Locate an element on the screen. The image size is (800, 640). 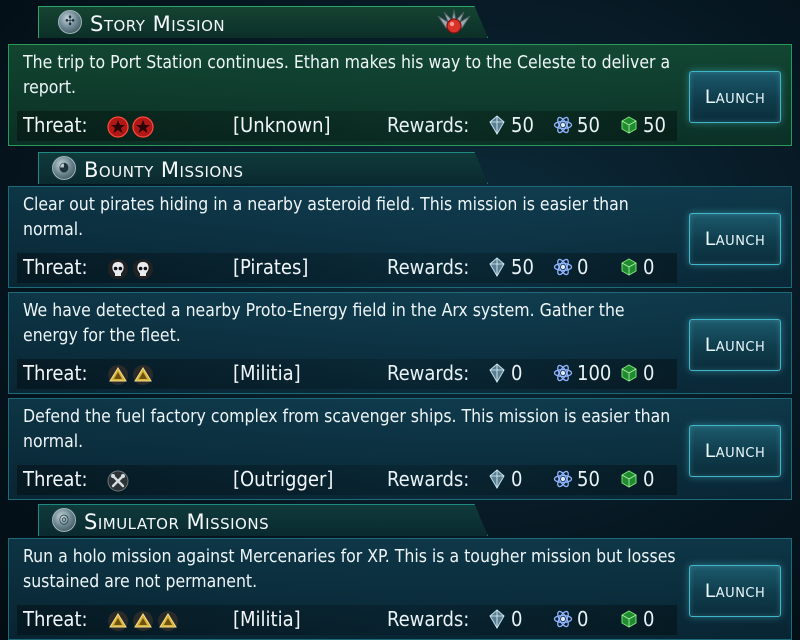
enemy-faction: [Outrigger] is located at coordinates (283, 479).